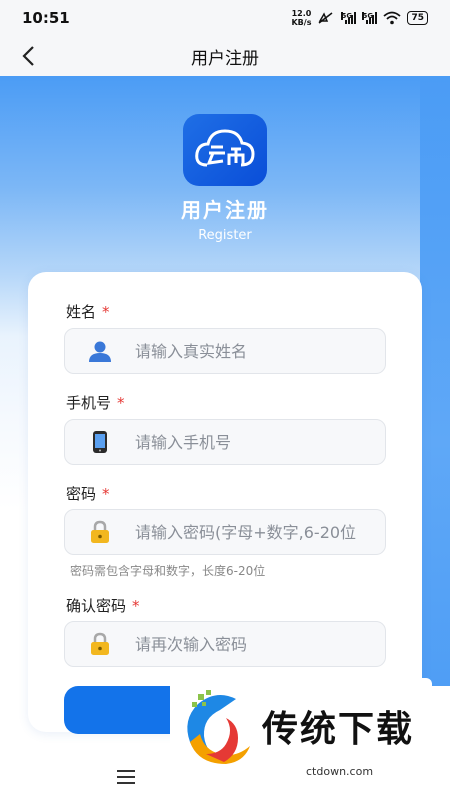 This screenshot has width=450, height=800. I want to click on back-button, so click(28, 56).